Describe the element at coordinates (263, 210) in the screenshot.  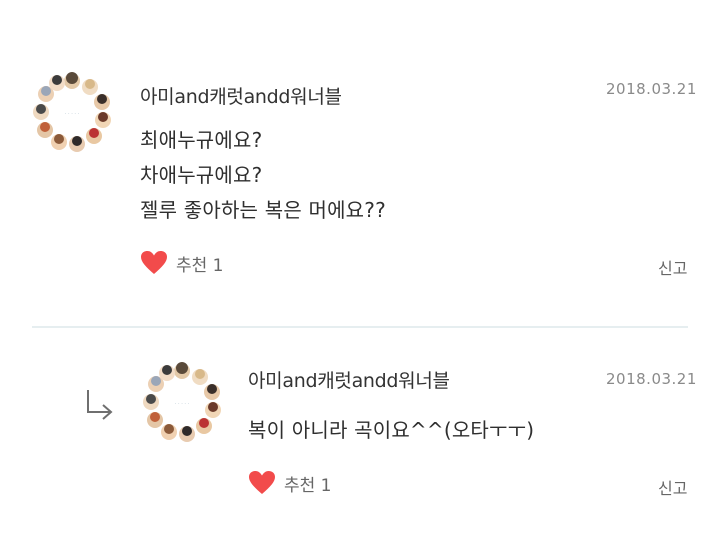
I see `comment-text-line: 젤루 좋아하는 복은 머에요??` at that location.